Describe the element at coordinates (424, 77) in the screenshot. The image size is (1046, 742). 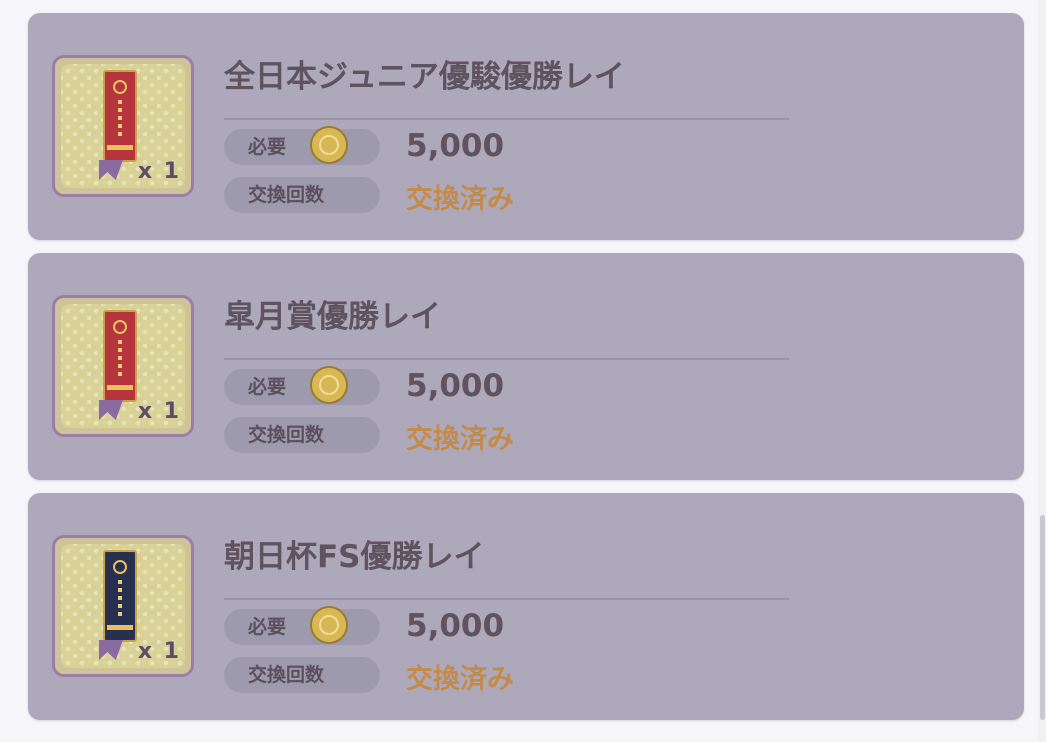
I see `item-title: 全日本ジュニア優駿優勝レイ` at that location.